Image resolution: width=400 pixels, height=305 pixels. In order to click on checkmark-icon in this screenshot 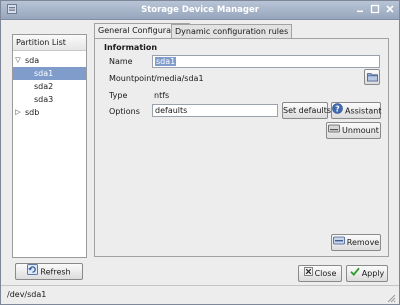, I will do `click(355, 273)`.